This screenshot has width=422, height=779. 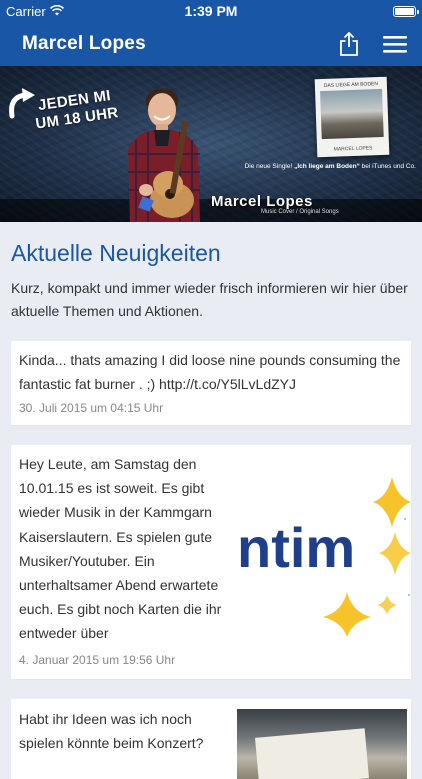 I want to click on share-icon, so click(x=349, y=43).